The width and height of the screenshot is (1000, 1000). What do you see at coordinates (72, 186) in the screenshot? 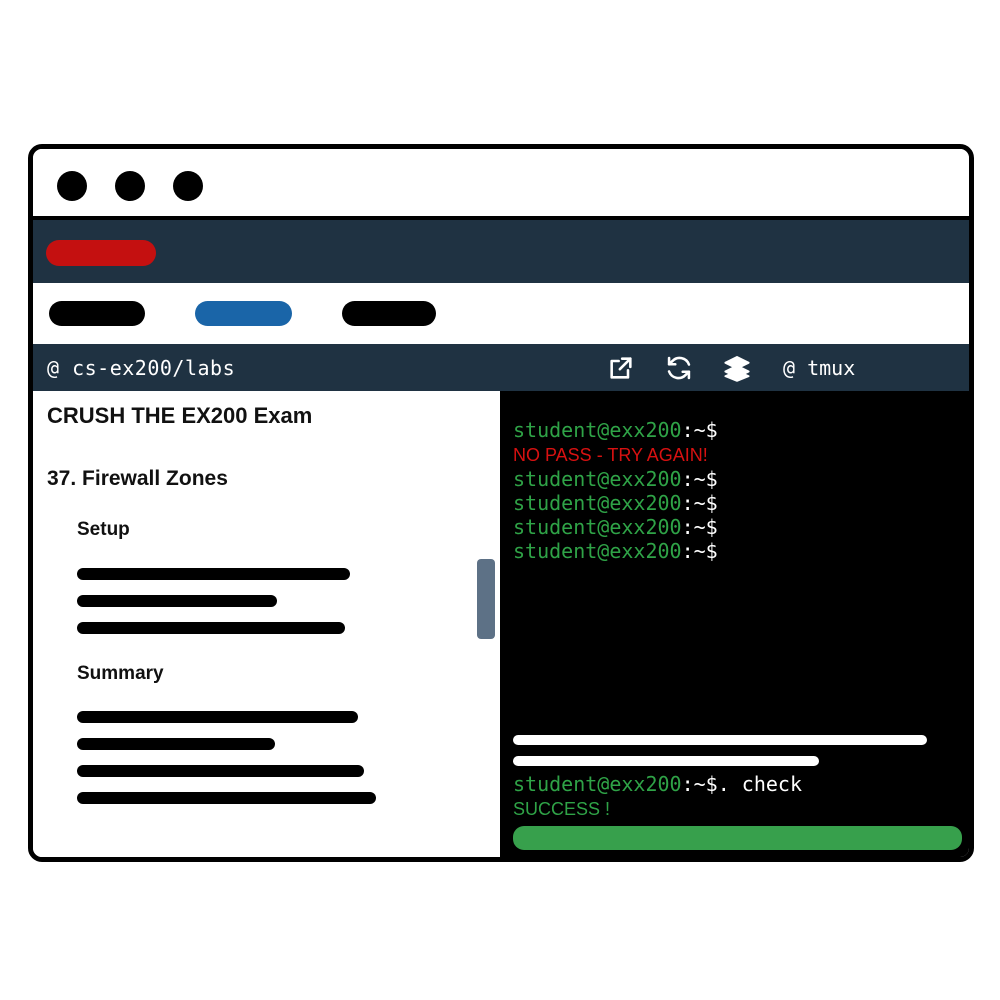
I see `close-button-icon` at bounding box center [72, 186].